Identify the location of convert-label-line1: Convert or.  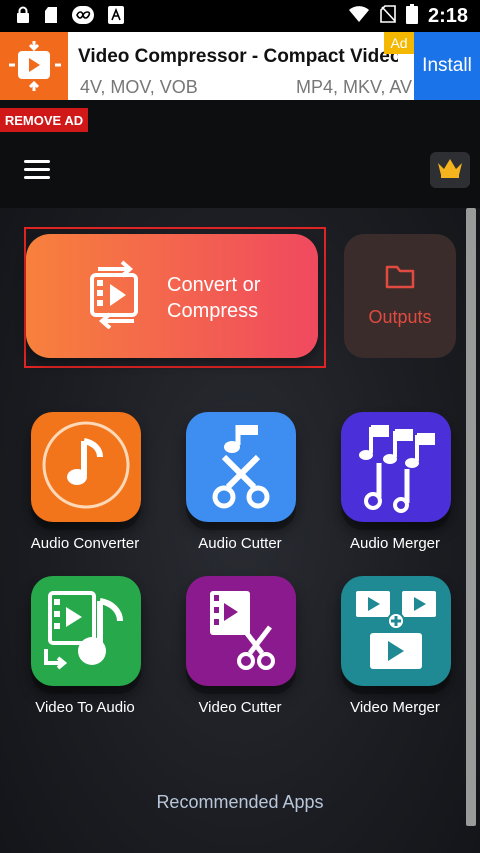
(214, 285).